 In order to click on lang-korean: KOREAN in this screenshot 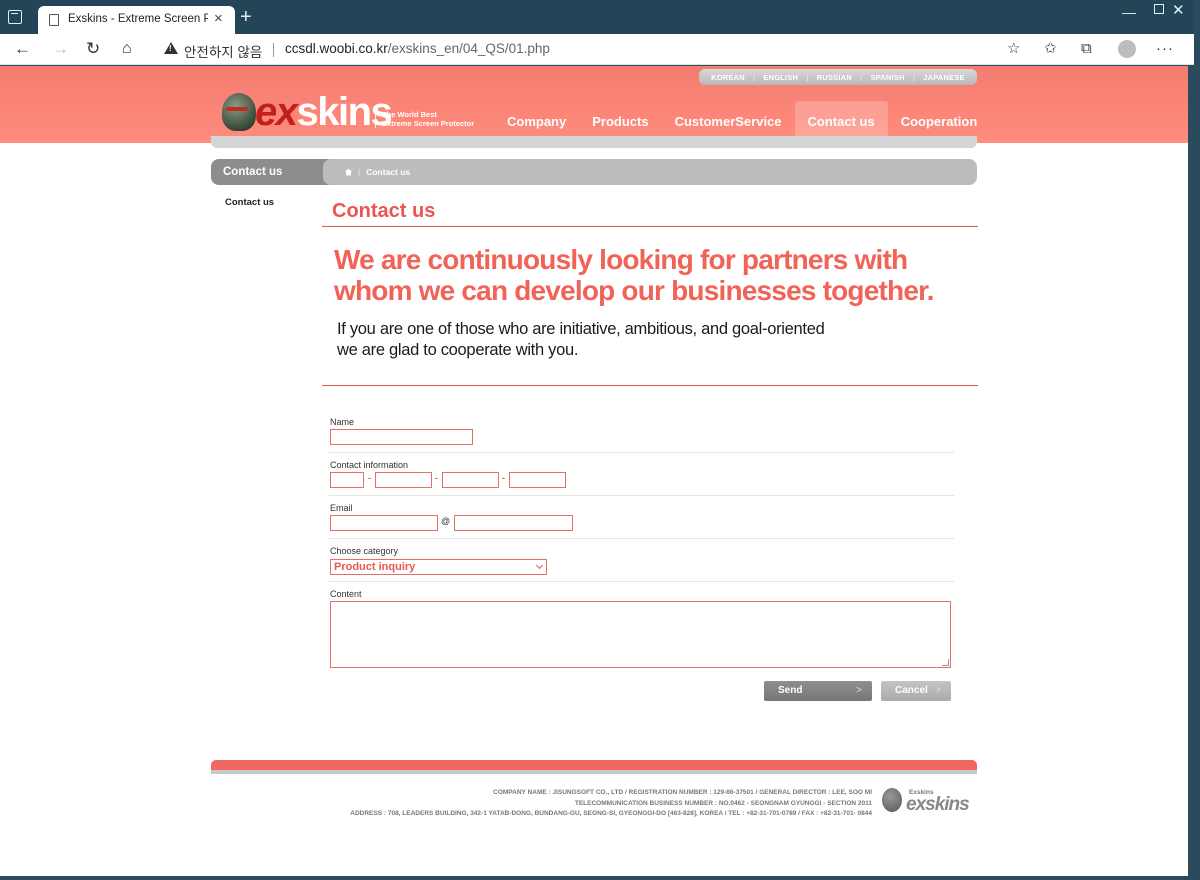, I will do `click(728, 77)`.